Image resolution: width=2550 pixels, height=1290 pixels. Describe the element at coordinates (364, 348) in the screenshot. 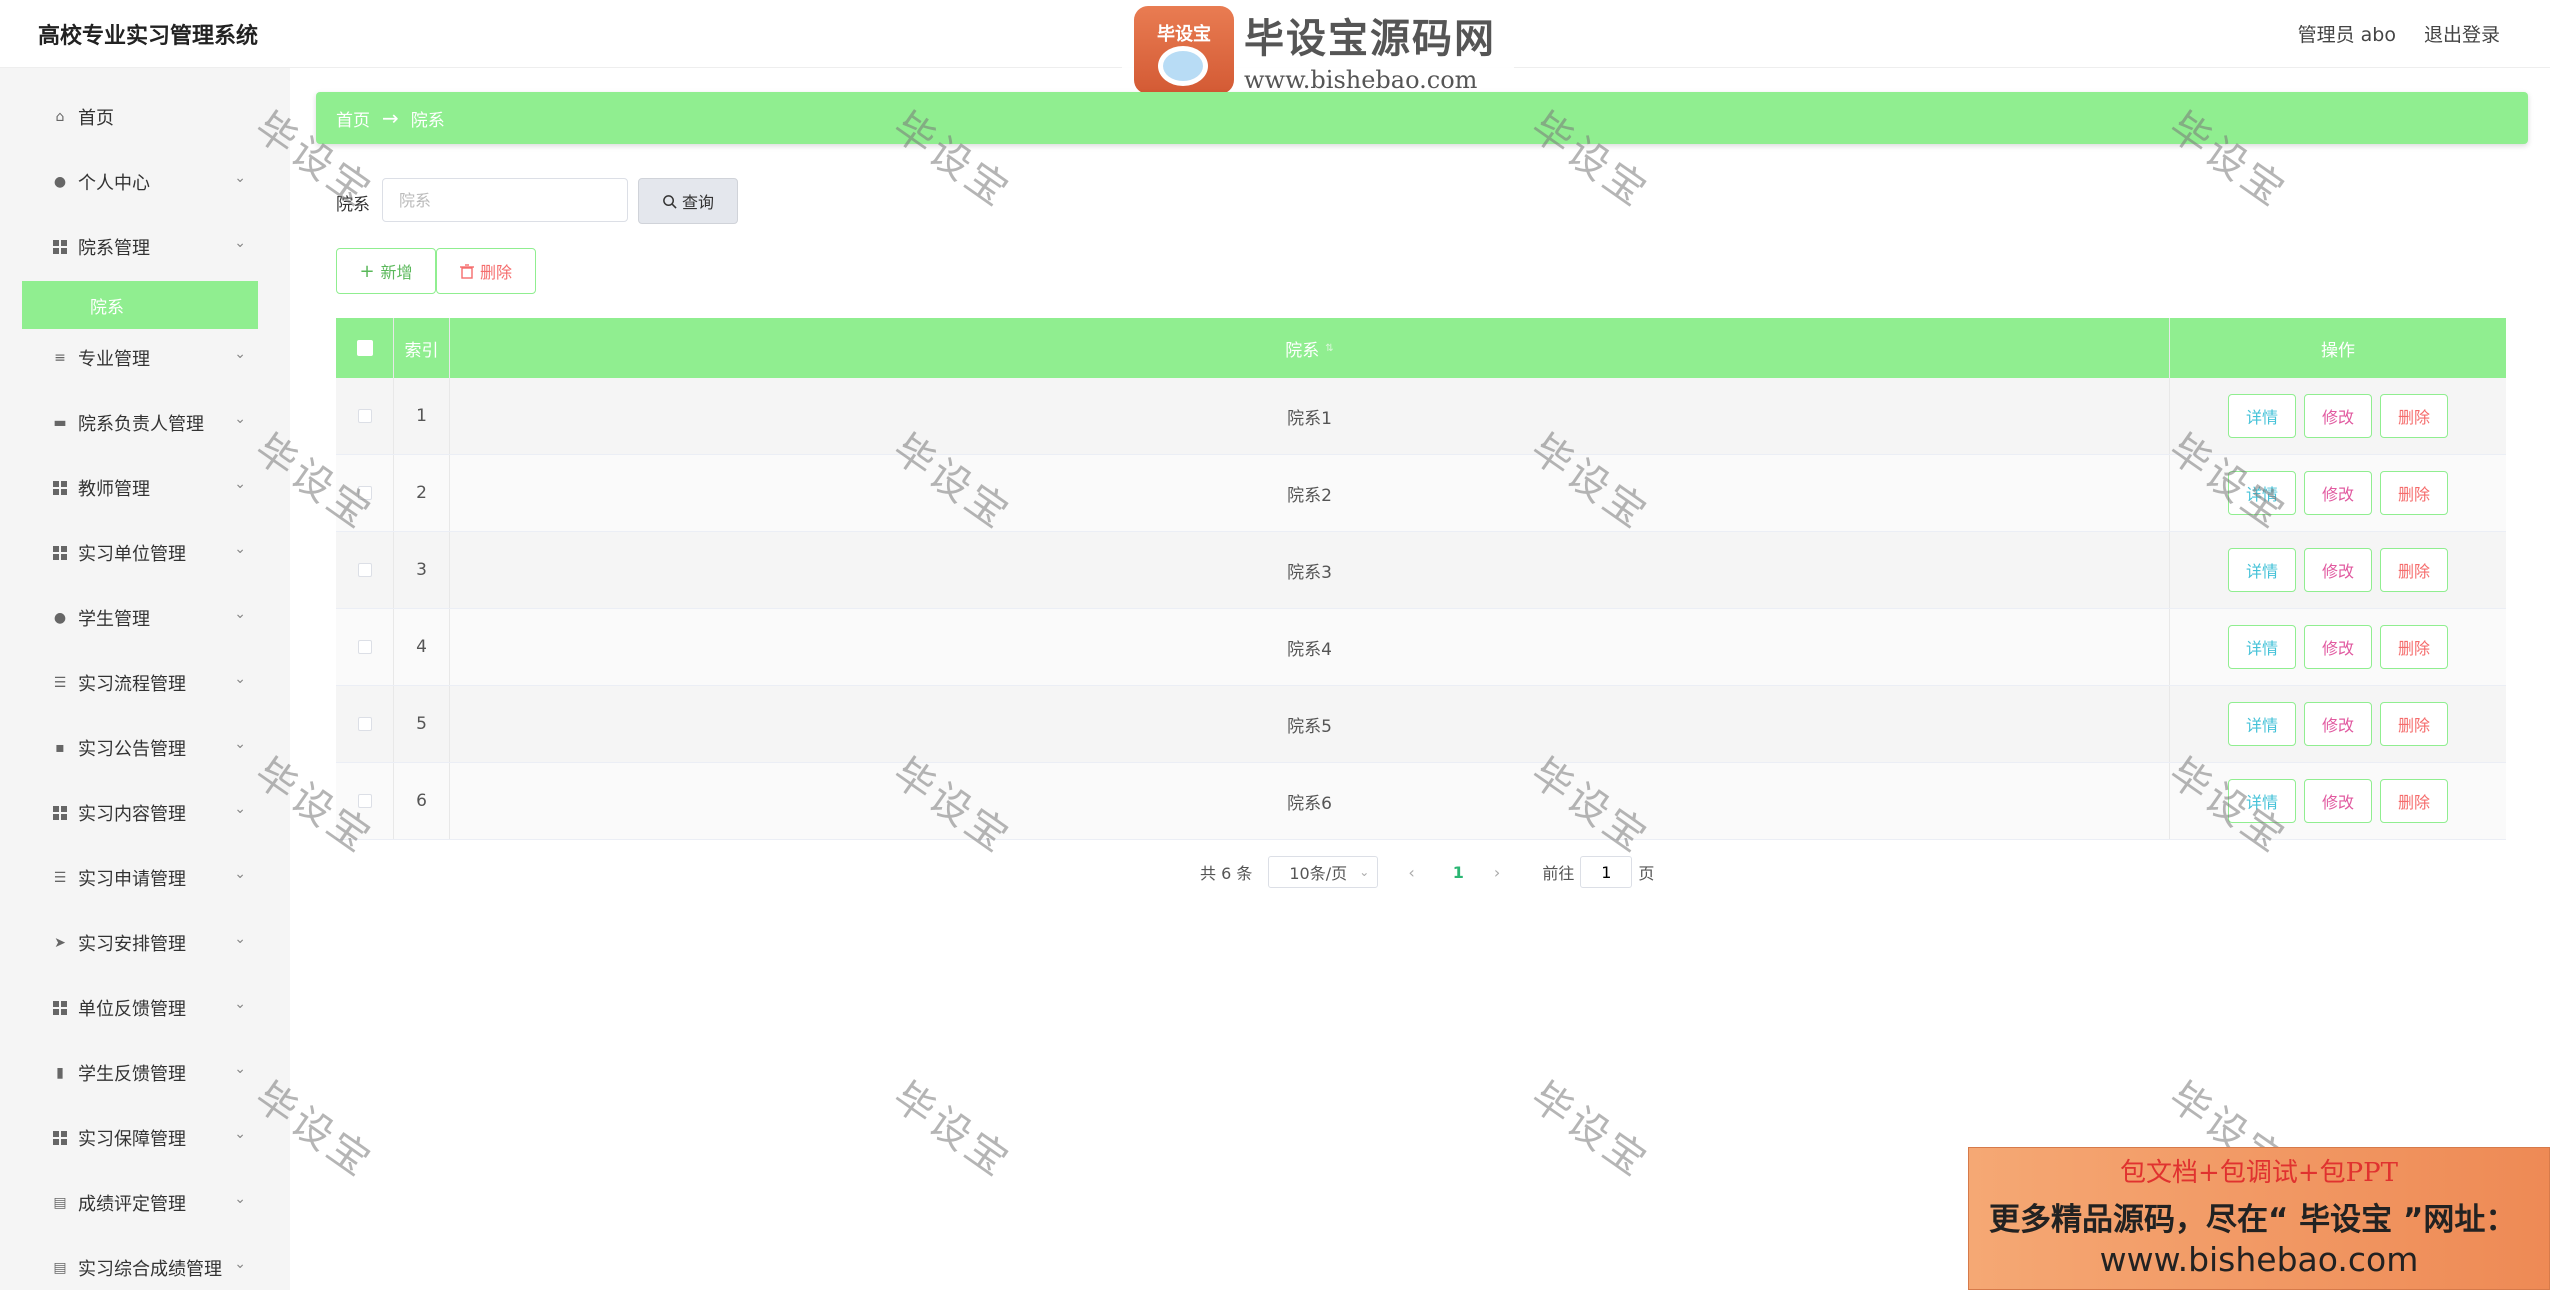

I see `select-all-checkbox` at that location.